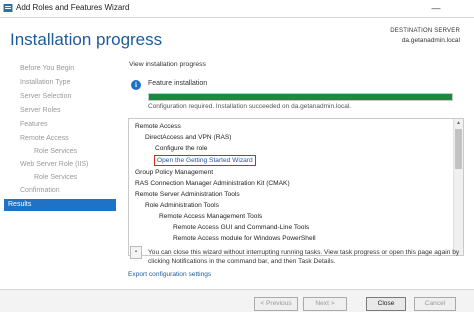 The width and height of the screenshot is (474, 312). Describe the element at coordinates (73, 7) in the screenshot. I see `window-title: Add Roles and Features Wizard` at that location.